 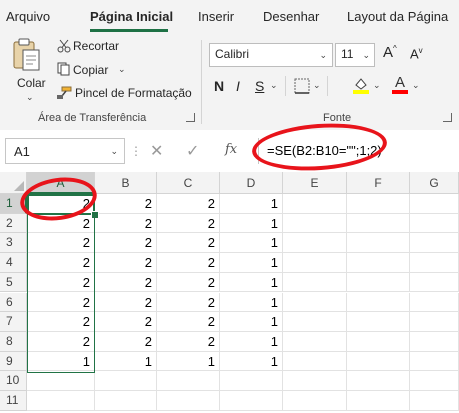 I want to click on column-header-e: E, so click(x=315, y=183).